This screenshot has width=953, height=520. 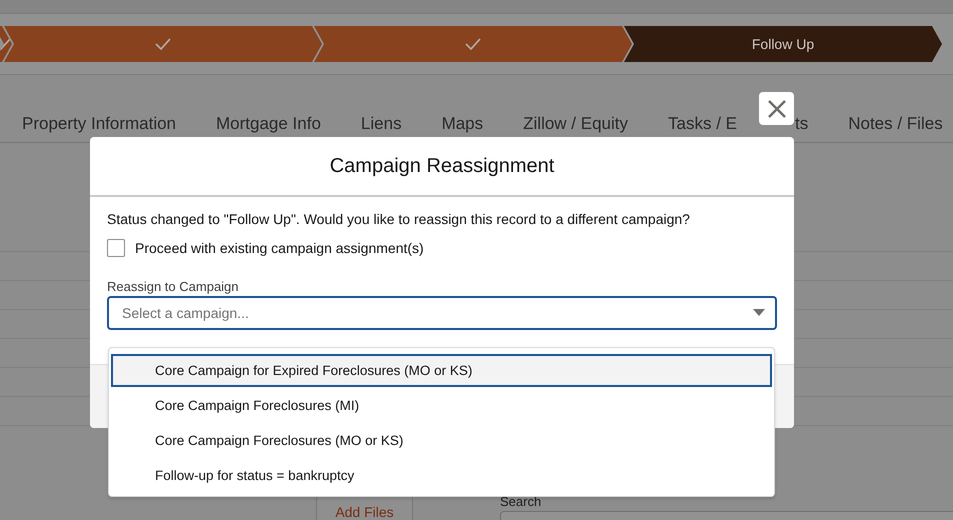 What do you see at coordinates (759, 313) in the screenshot?
I see `dropdown-arrow-icon` at bounding box center [759, 313].